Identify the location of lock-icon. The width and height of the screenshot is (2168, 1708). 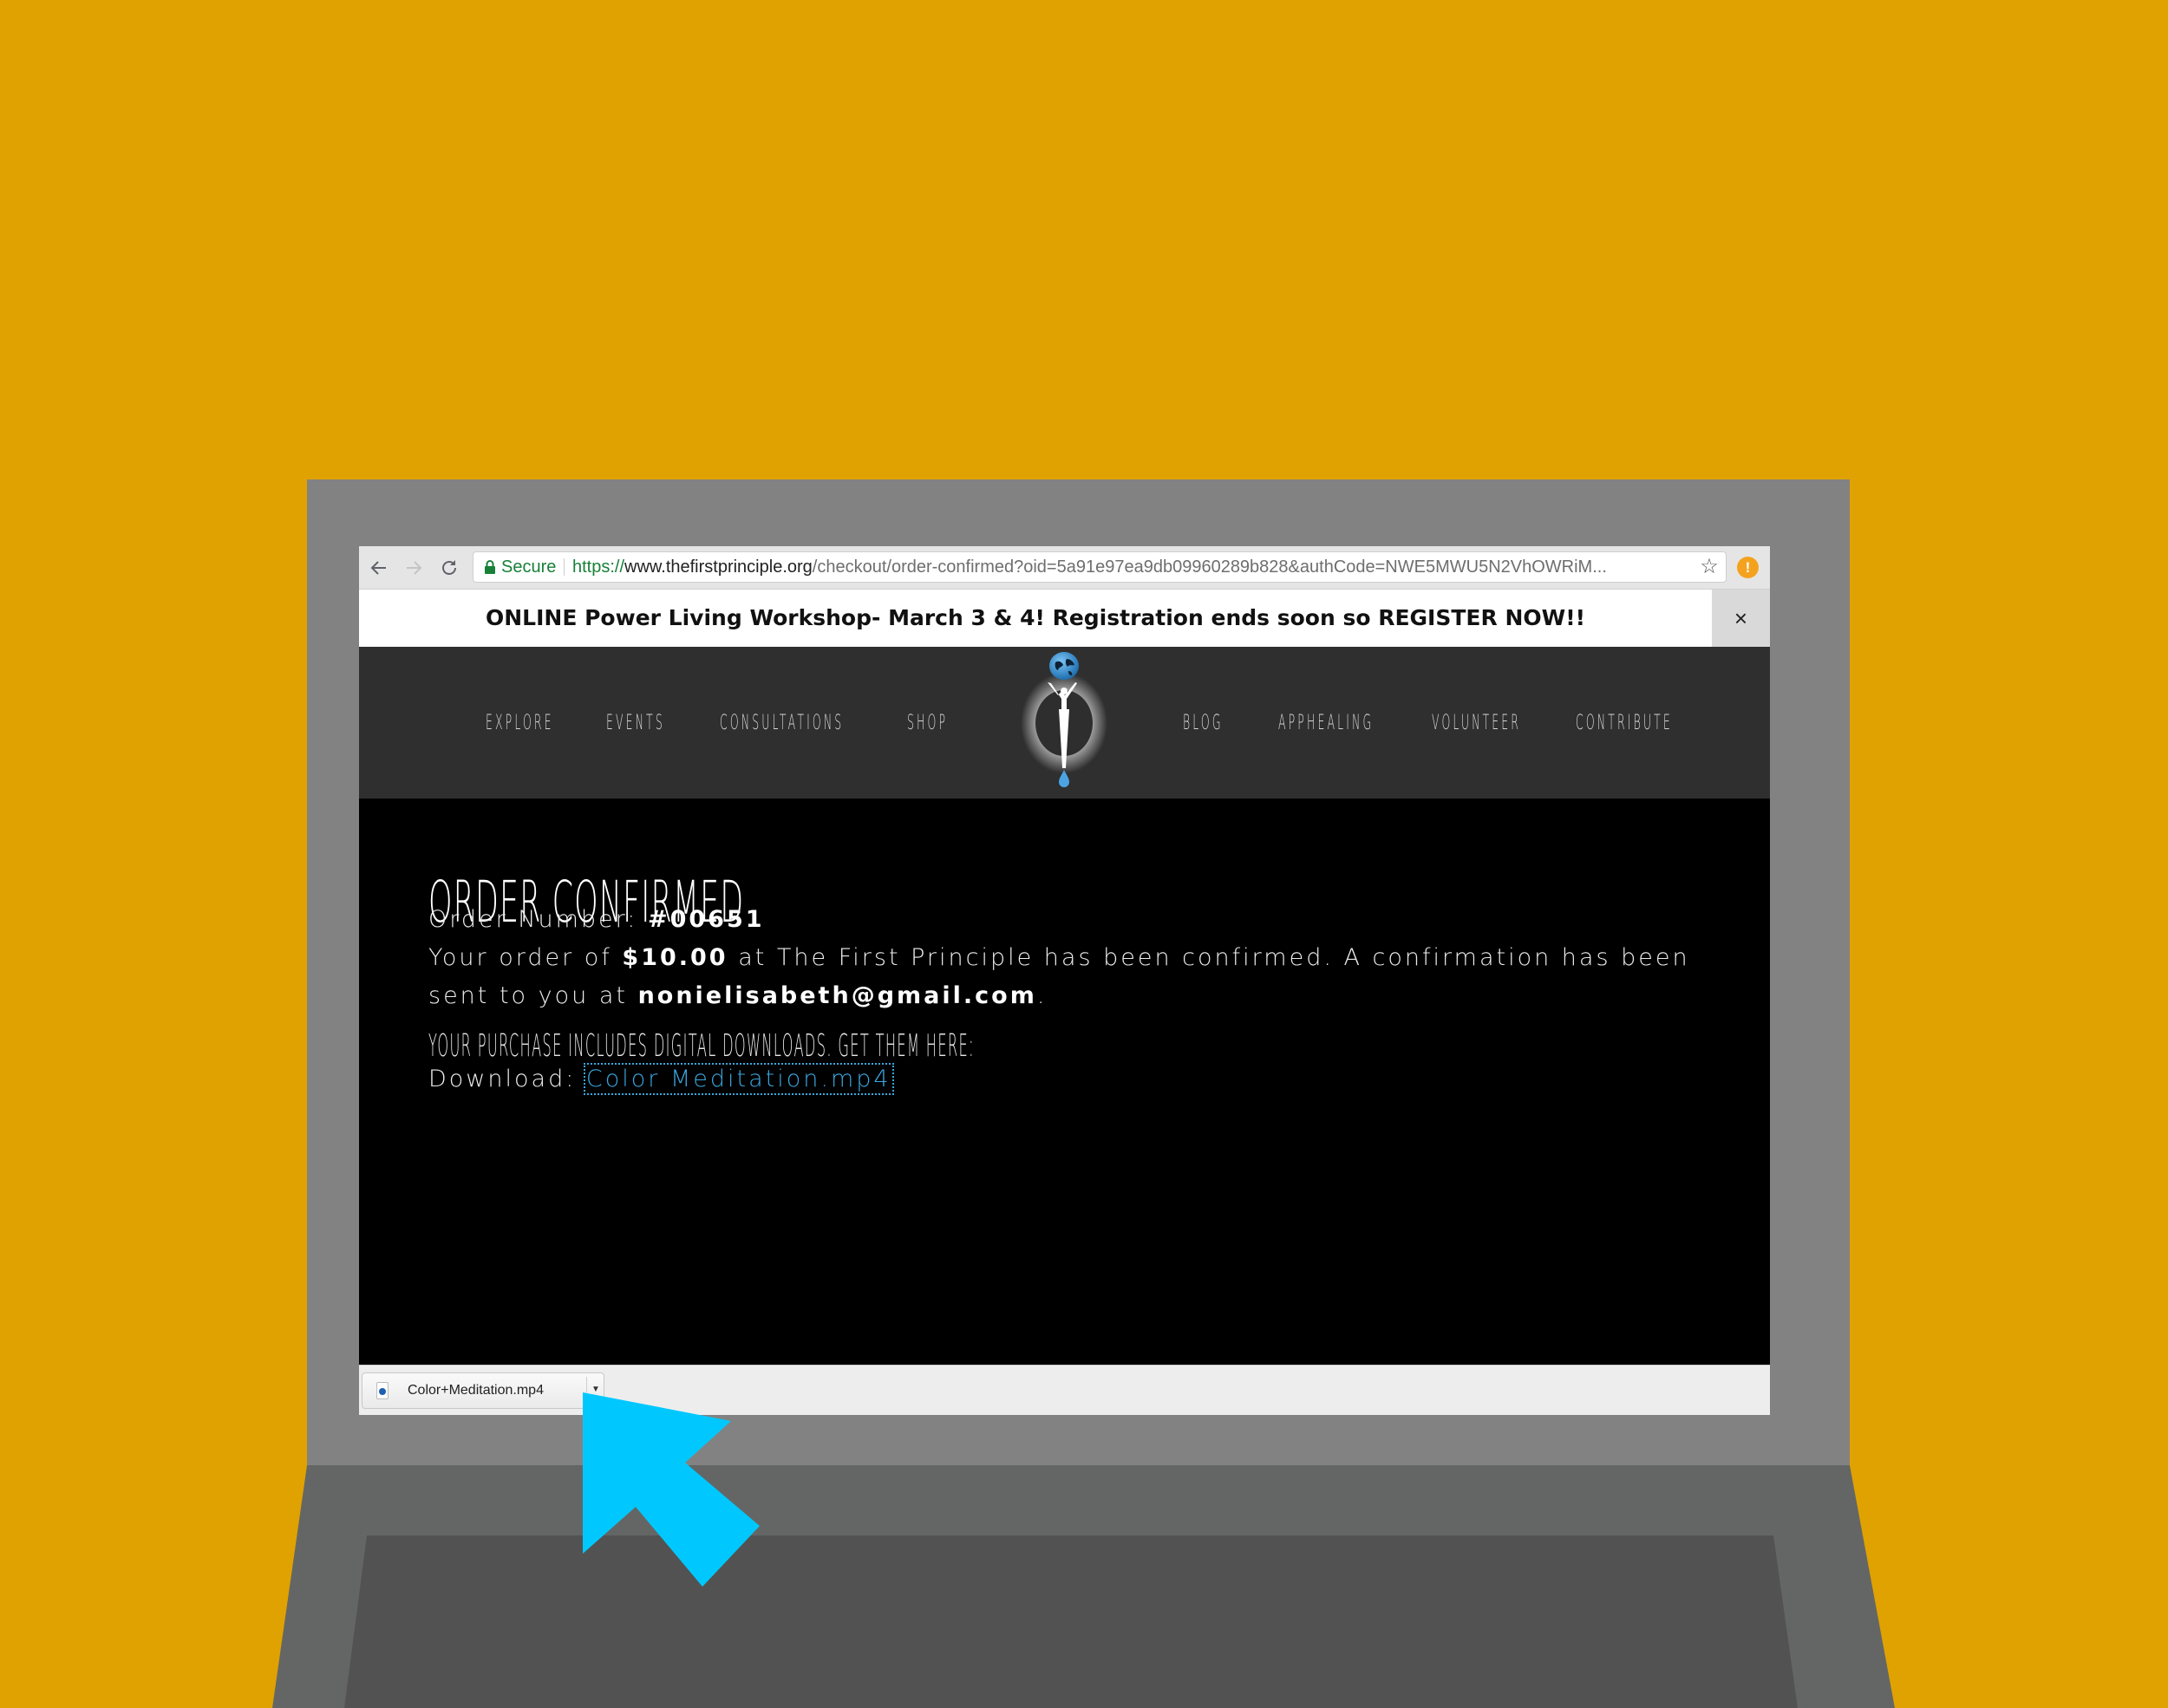
(490, 567).